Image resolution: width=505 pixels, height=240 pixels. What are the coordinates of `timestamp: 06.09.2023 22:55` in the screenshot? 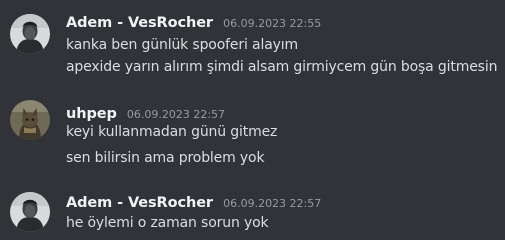 It's located at (272, 23).